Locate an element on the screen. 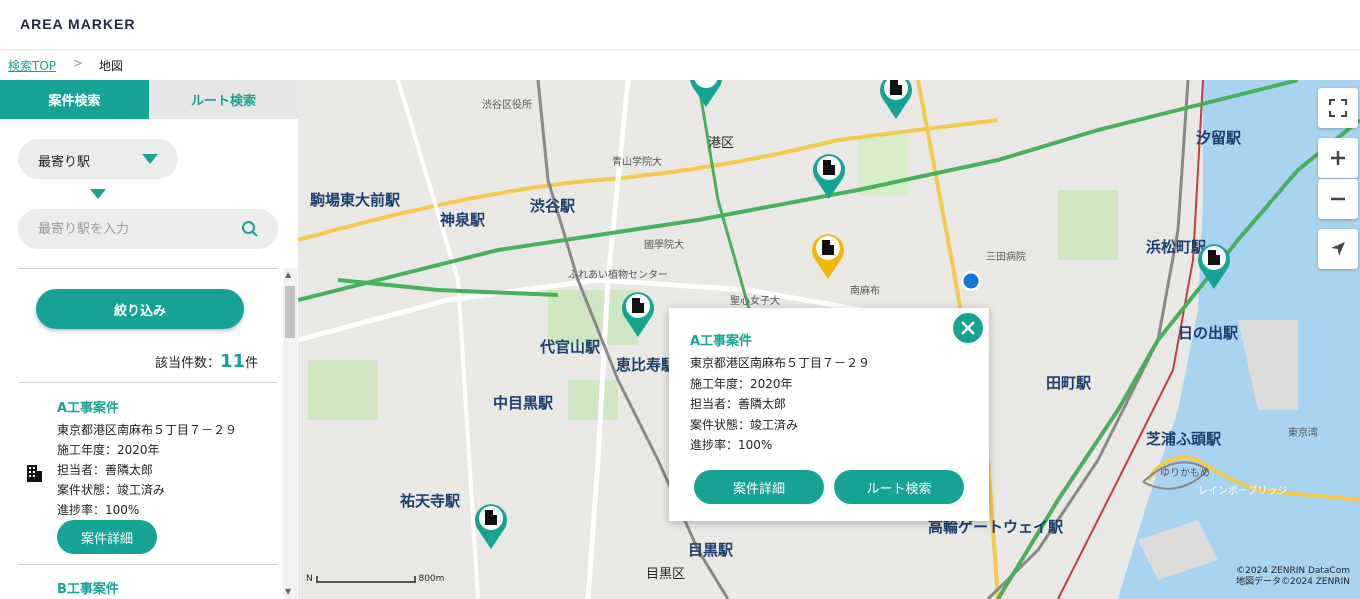 The width and height of the screenshot is (1360, 599). fullscreen-icon is located at coordinates (1338, 108).